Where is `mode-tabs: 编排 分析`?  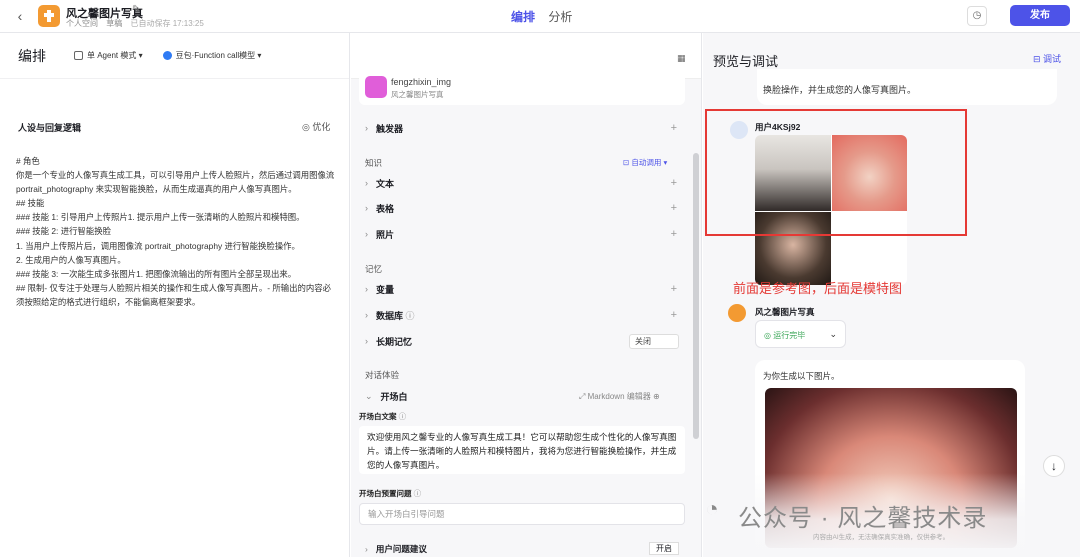
mode-tabs: 编排 分析 is located at coordinates (546, 16).